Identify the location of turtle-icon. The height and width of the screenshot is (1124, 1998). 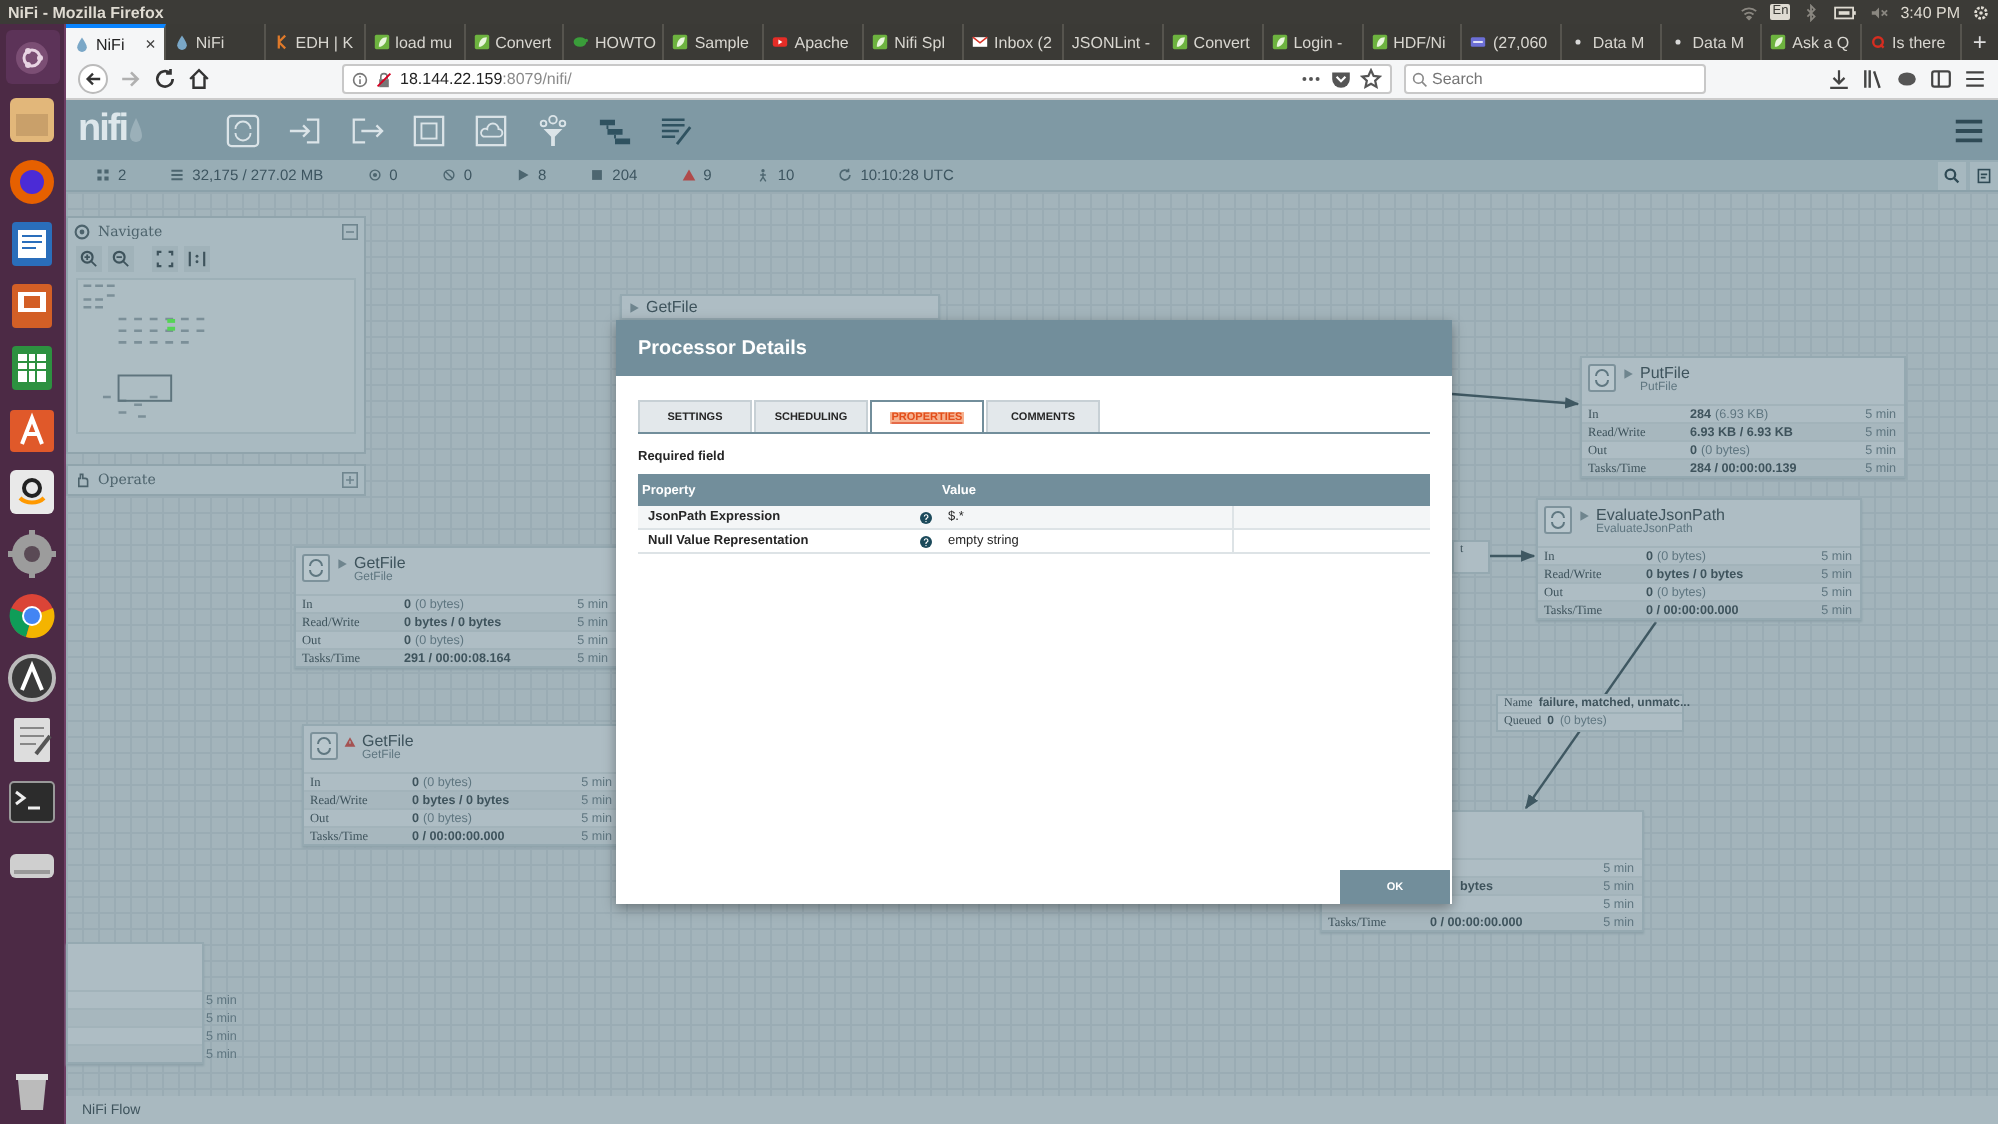
(580, 42).